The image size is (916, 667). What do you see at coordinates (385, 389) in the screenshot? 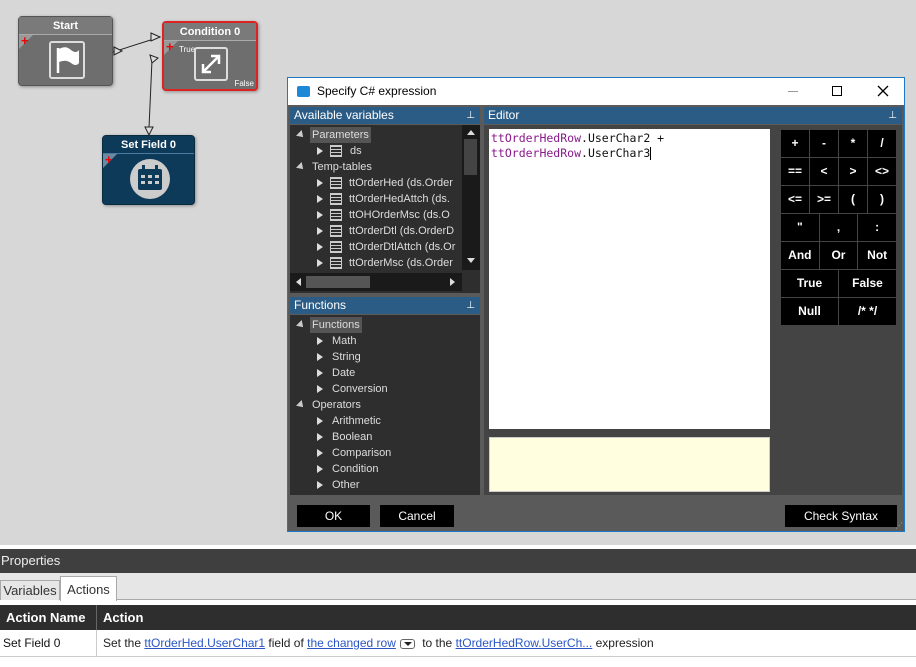
I see `tree-item-function-category: Conversion` at bounding box center [385, 389].